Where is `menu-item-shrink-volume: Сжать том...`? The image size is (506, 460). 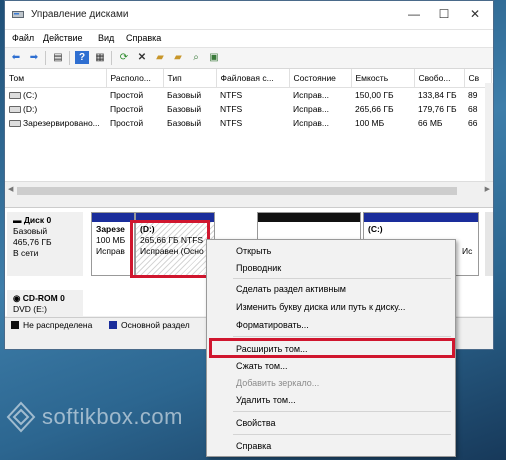 menu-item-shrink-volume: Сжать том... is located at coordinates (262, 366).